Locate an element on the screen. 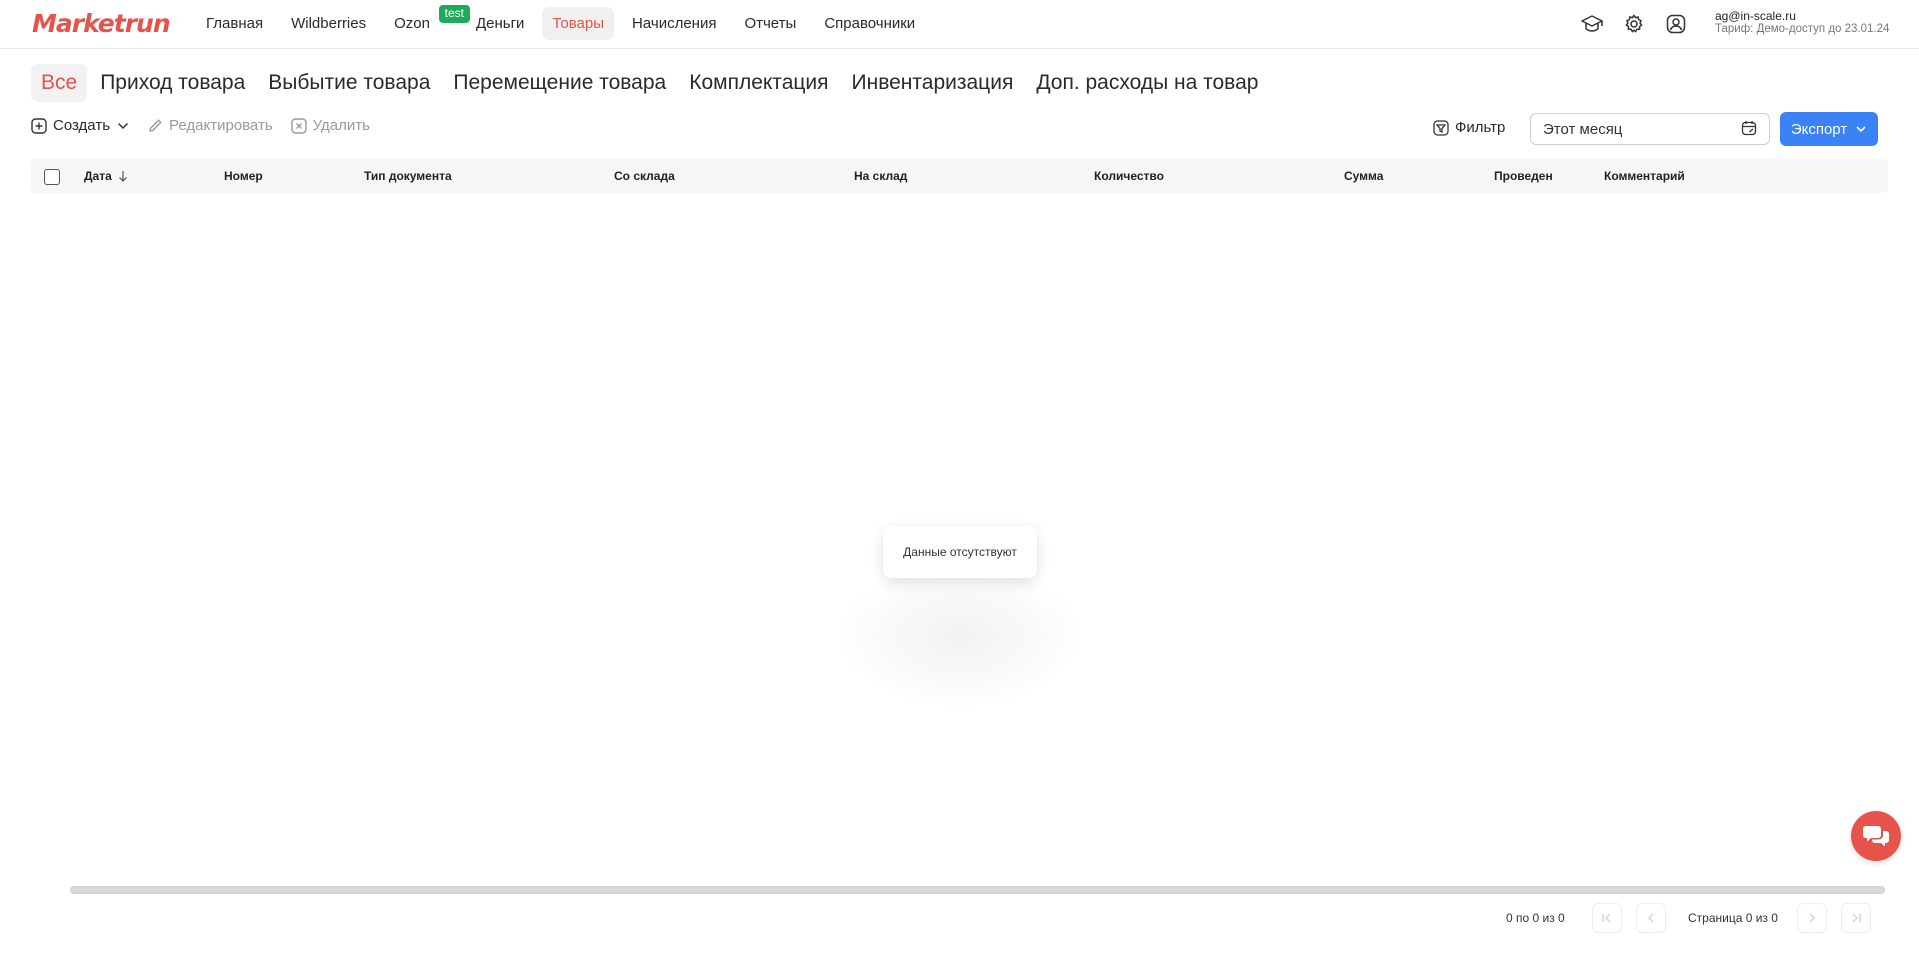 This screenshot has width=1919, height=960. chat-bubbles-icon is located at coordinates (1876, 836).